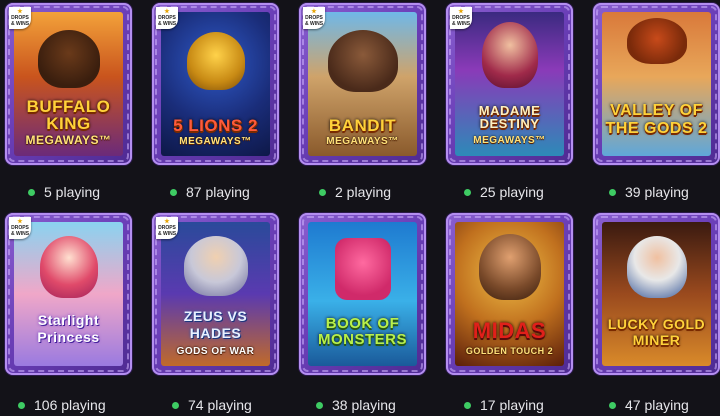  I want to click on game-title: Midas, so click(509, 330).